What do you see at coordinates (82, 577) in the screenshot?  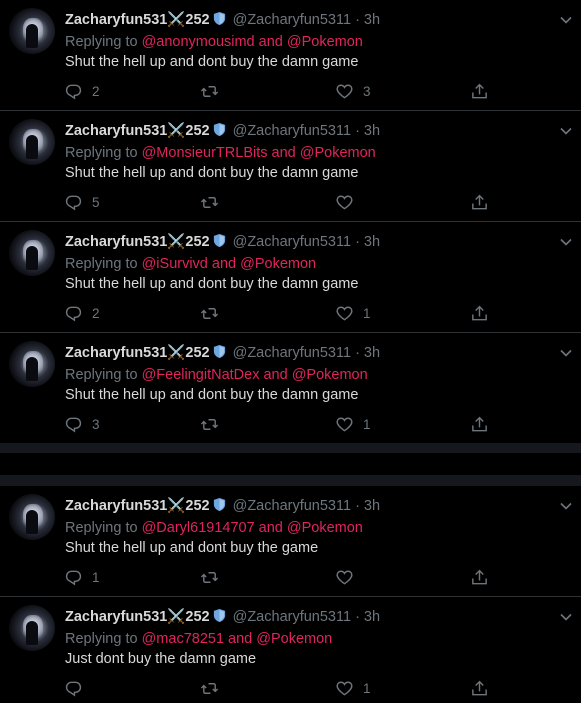 I see `reply-button: 1` at bounding box center [82, 577].